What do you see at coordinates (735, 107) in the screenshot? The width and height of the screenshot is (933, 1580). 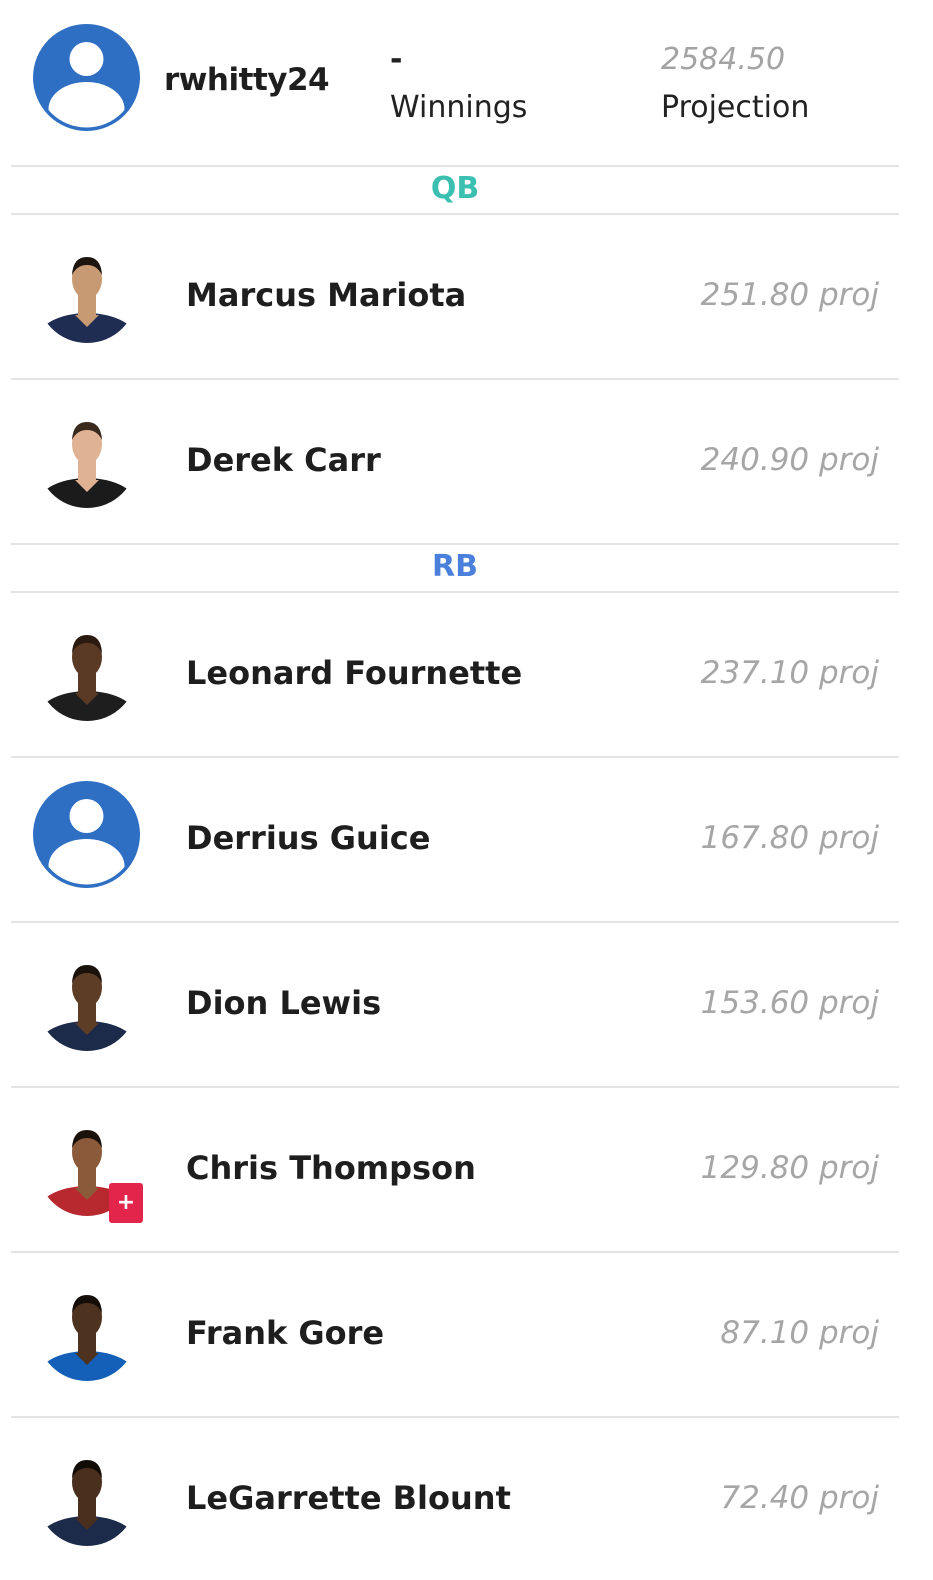 I see `projection-label: Projection` at bounding box center [735, 107].